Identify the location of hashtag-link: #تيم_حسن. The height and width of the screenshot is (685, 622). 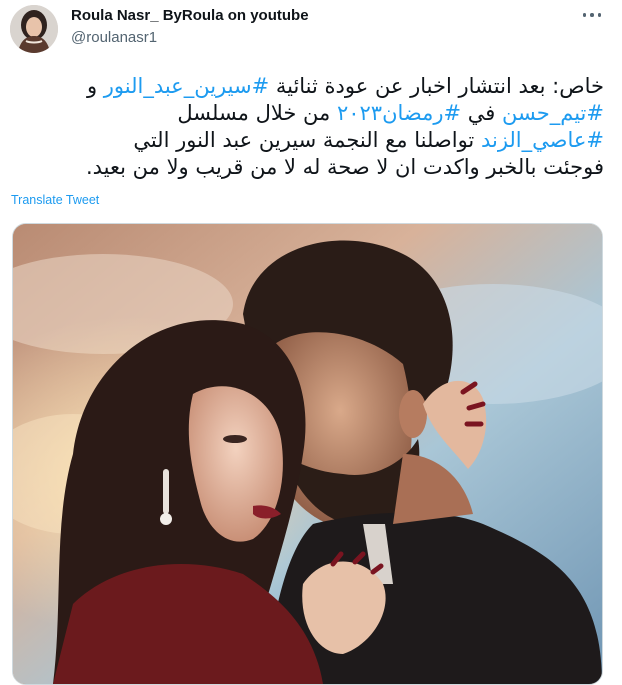
(553, 113).